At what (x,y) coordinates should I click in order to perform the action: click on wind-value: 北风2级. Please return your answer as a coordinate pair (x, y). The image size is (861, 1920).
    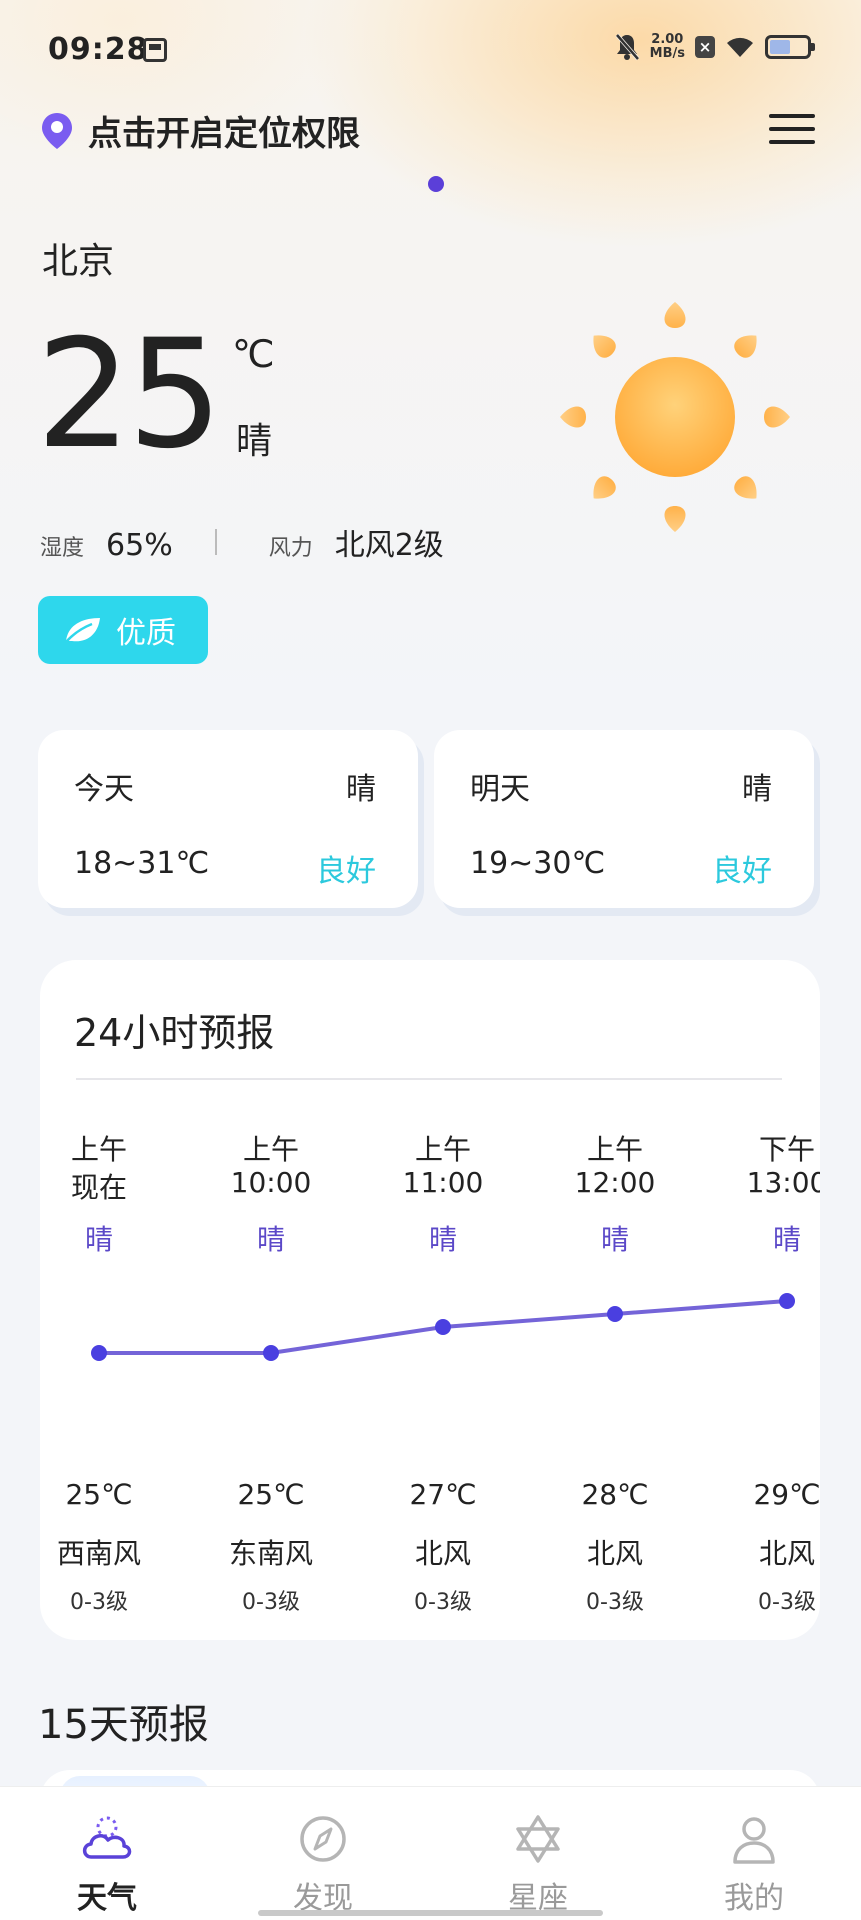
    Looking at the image, I should click on (389, 545).